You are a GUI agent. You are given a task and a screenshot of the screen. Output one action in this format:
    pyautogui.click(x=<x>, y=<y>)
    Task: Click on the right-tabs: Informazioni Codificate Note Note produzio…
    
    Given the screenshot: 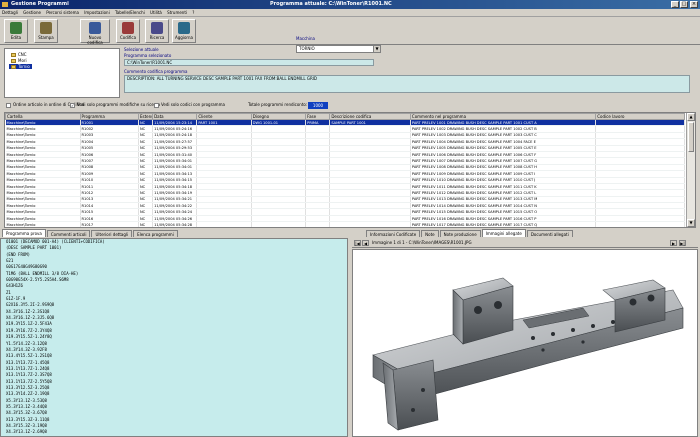 What is the action you would take?
    pyautogui.click(x=470, y=233)
    